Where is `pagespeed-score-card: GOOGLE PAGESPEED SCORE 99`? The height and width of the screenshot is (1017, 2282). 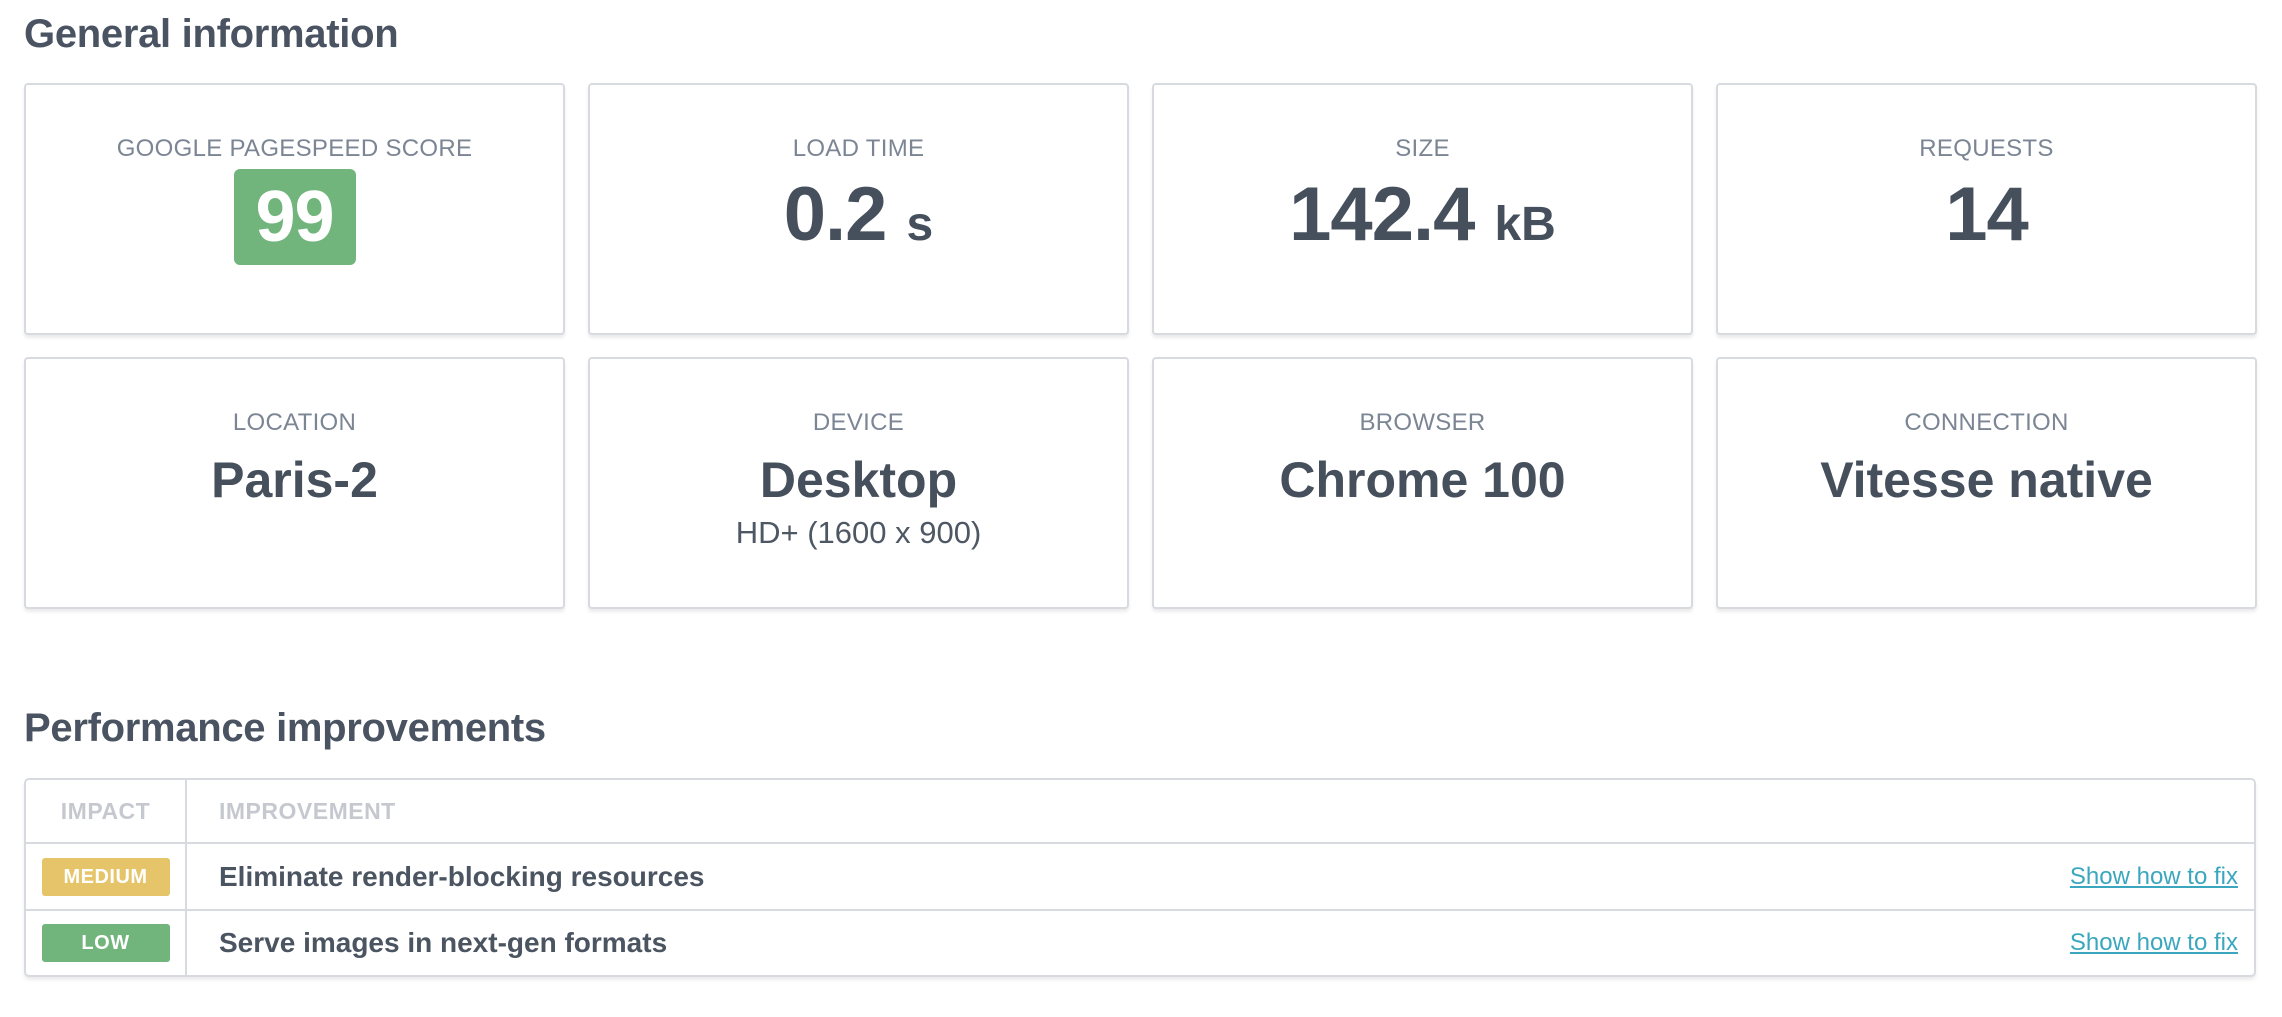
pagespeed-score-card: GOOGLE PAGESPEED SCORE 99 is located at coordinates (294, 209).